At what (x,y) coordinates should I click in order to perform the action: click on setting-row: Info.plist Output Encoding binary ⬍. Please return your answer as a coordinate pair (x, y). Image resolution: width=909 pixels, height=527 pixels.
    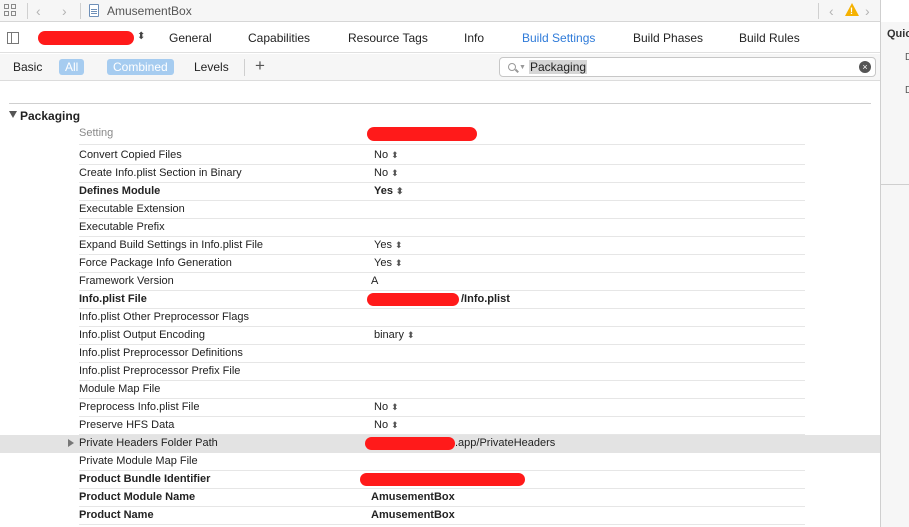
    Looking at the image, I should click on (440, 336).